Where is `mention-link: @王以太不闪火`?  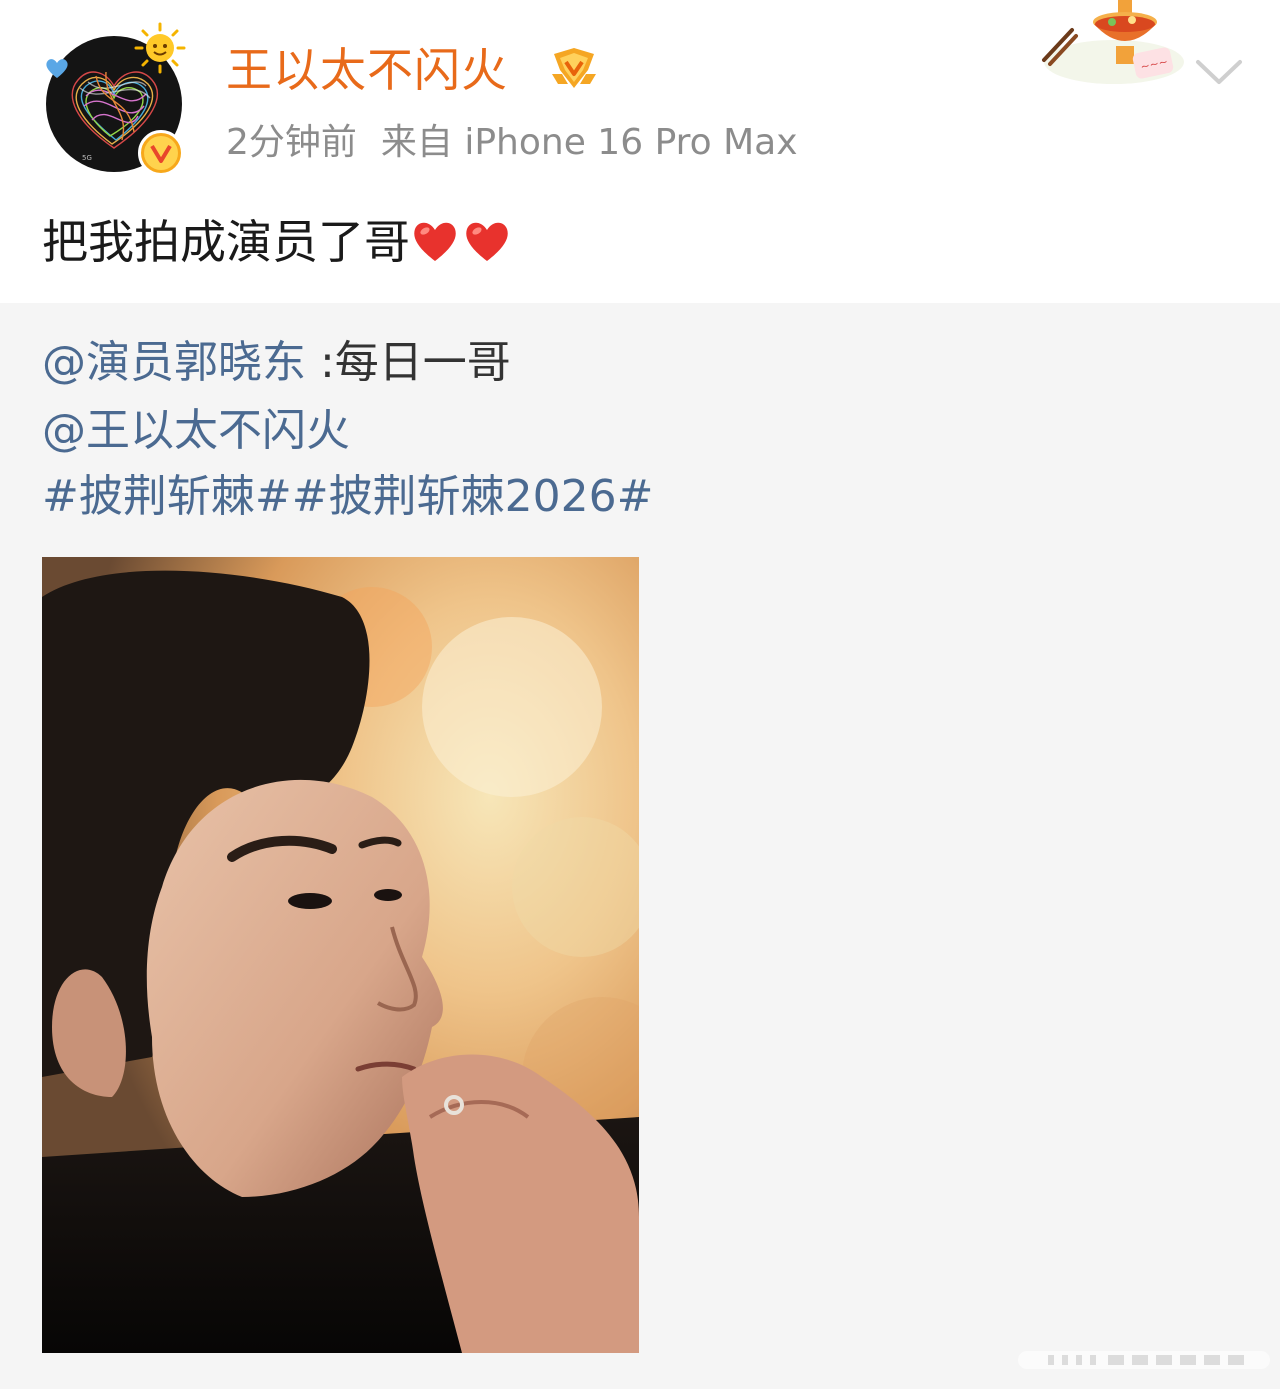
mention-link: @王以太不闪火 is located at coordinates (196, 430).